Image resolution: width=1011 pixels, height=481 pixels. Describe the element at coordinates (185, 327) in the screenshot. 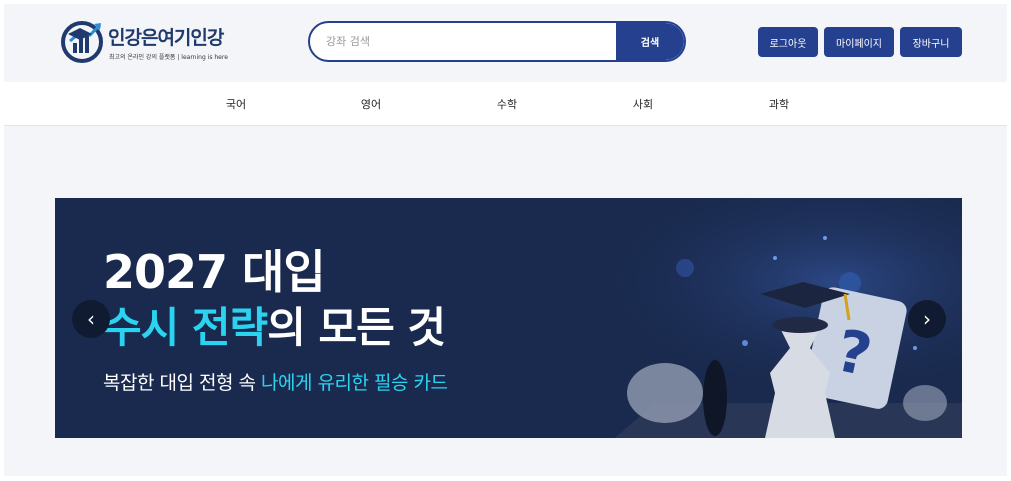

I see `banner-headline-highlight: 수시 전략` at that location.